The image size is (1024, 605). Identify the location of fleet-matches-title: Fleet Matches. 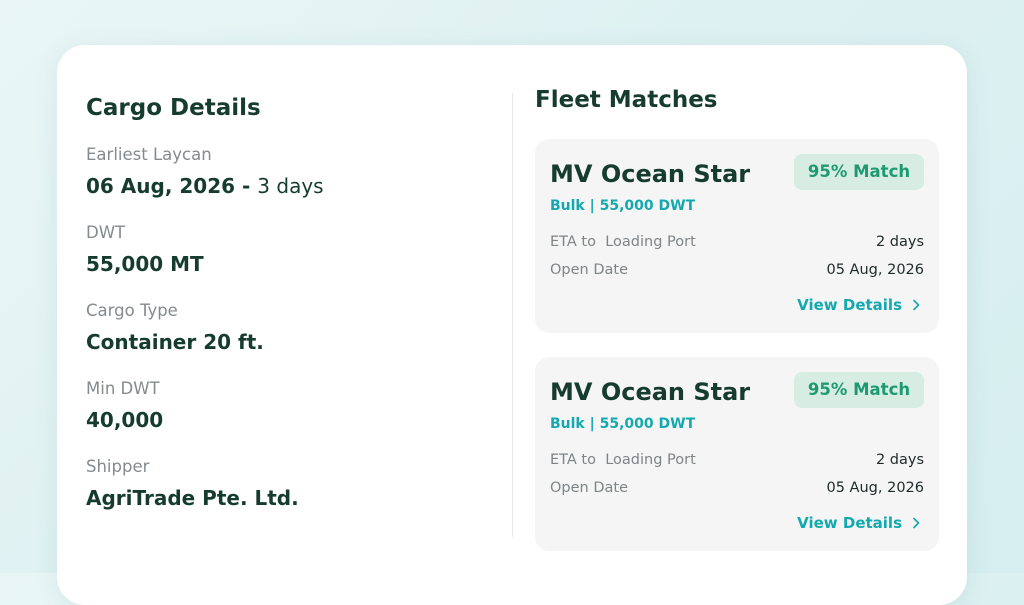
(626, 100).